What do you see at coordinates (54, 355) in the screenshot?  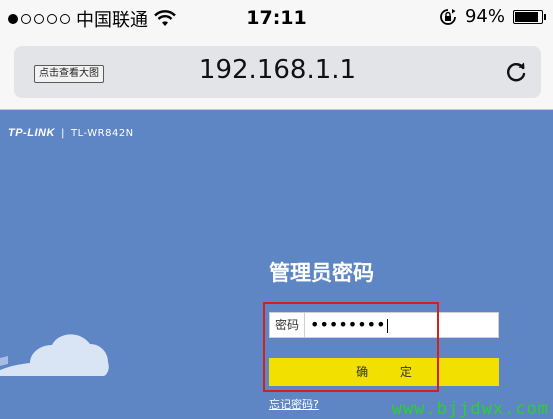 I see `cloud-illustration` at bounding box center [54, 355].